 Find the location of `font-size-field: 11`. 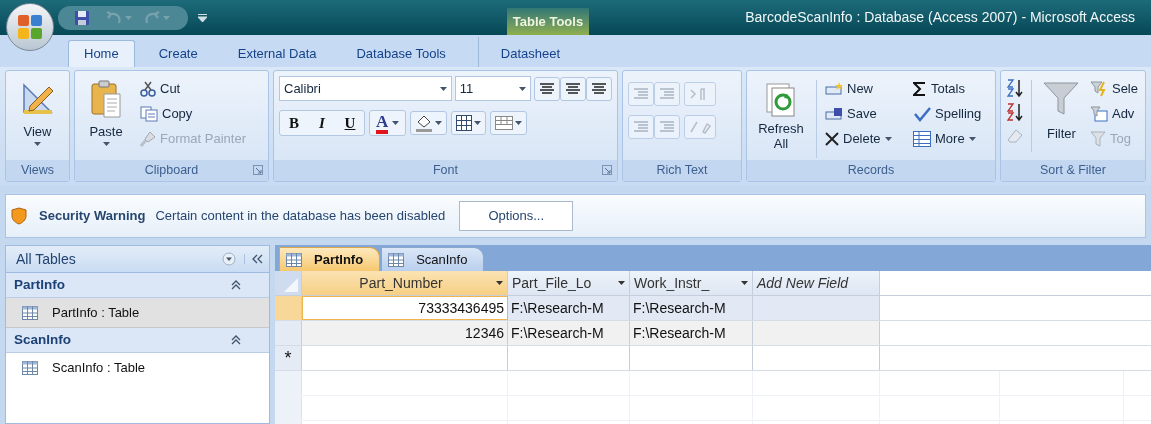

font-size-field: 11 is located at coordinates (492, 88).